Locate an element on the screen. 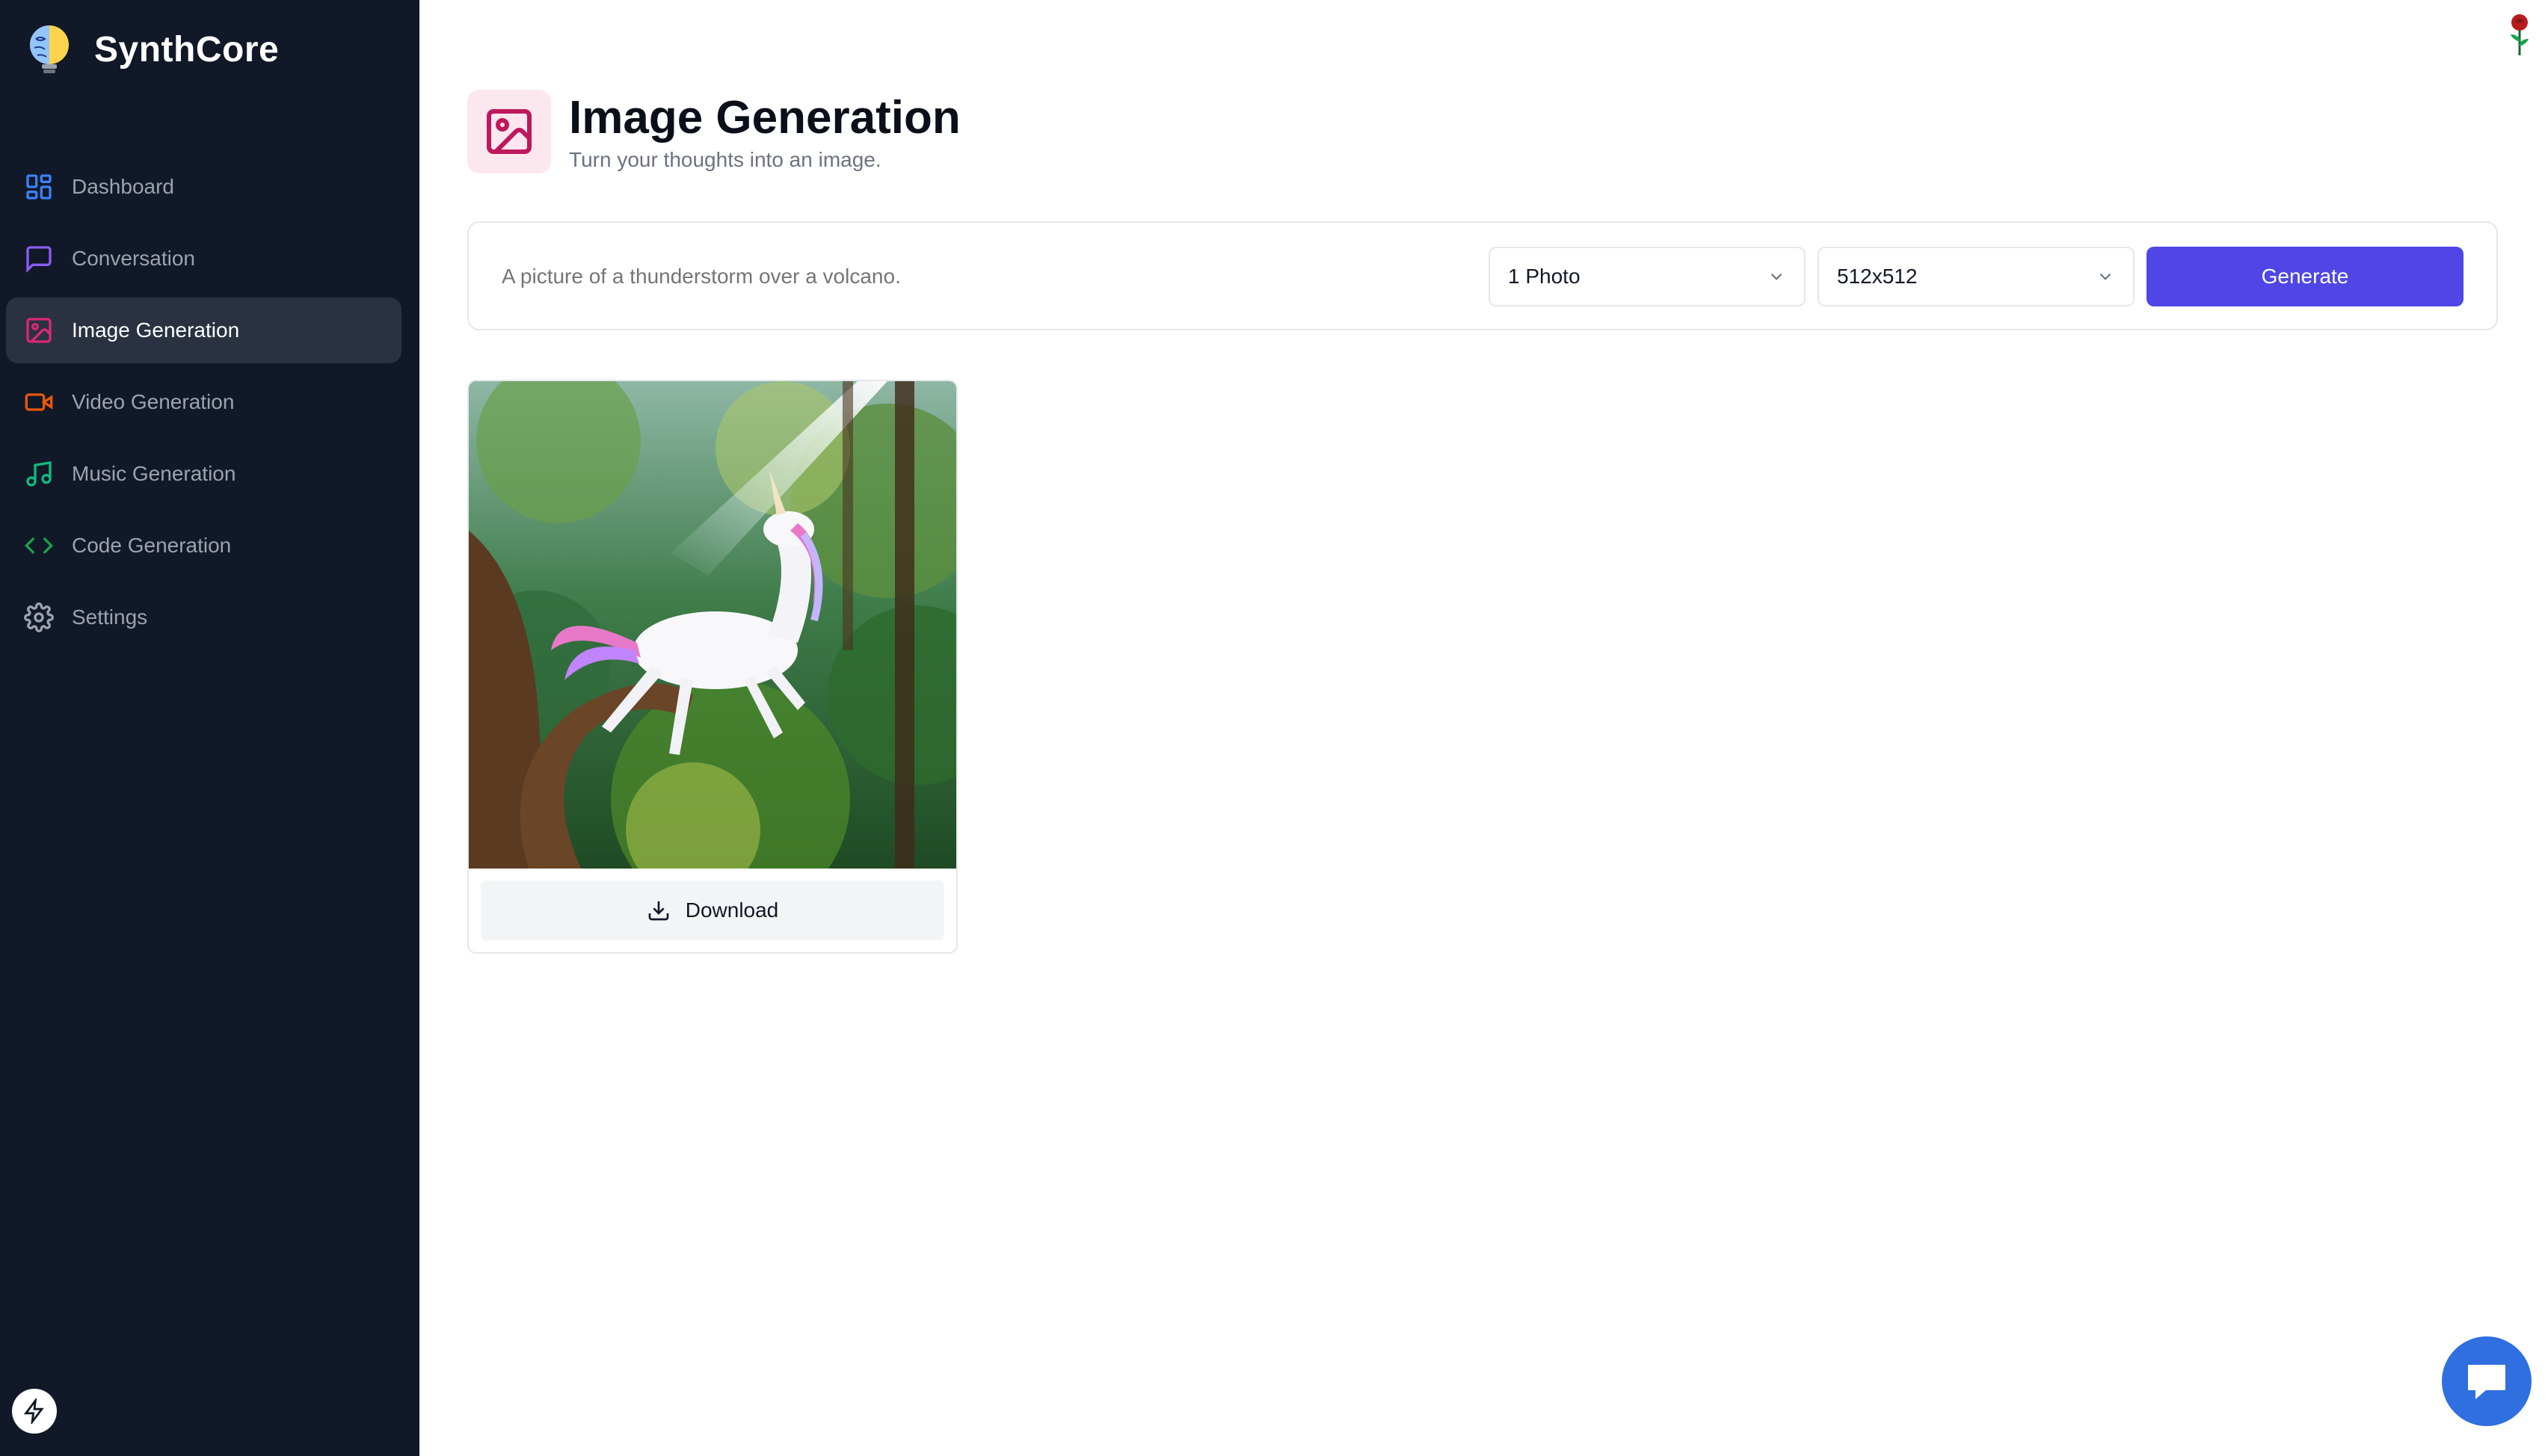 The width and height of the screenshot is (2545, 1456). brand: SynthCore is located at coordinates (150, 49).